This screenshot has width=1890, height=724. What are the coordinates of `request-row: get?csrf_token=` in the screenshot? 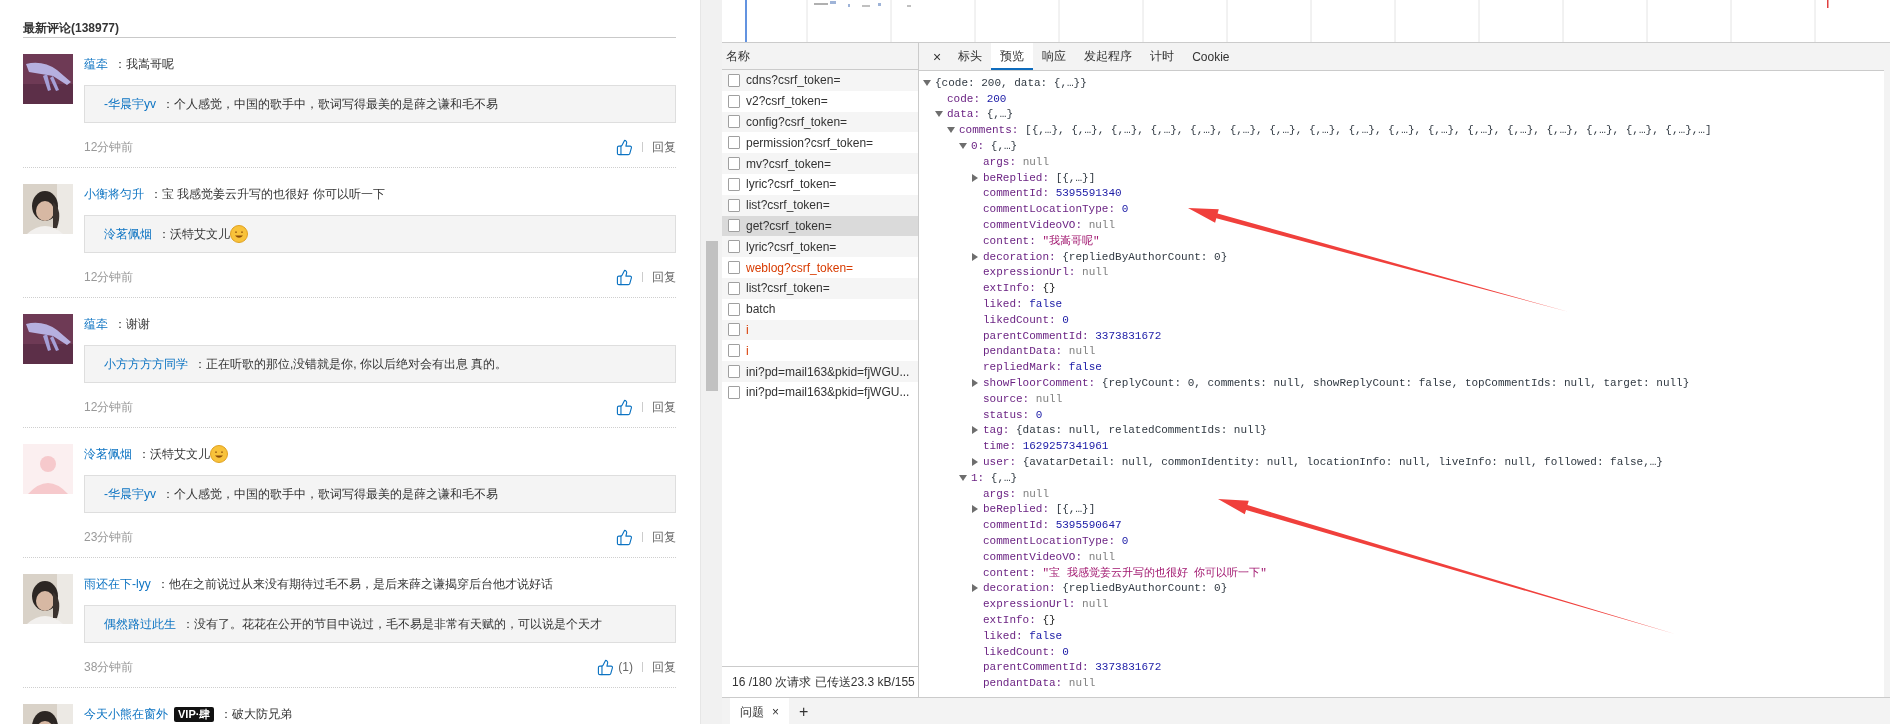 It's located at (820, 226).